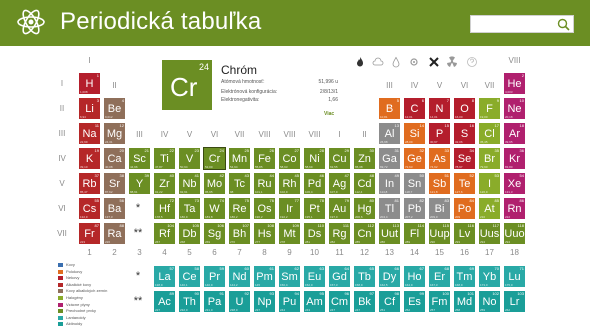 The width and height of the screenshot is (590, 331). What do you see at coordinates (364, 276) in the screenshot?
I see `element-cell: 65 Tb 158,9` at bounding box center [364, 276].